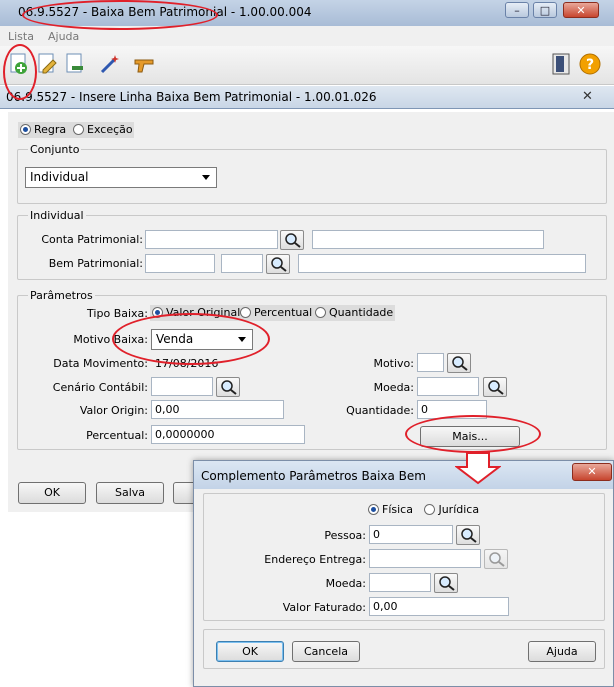 The image size is (614, 687). What do you see at coordinates (43, 130) in the screenshot?
I see `radio-regra: Regra` at bounding box center [43, 130].